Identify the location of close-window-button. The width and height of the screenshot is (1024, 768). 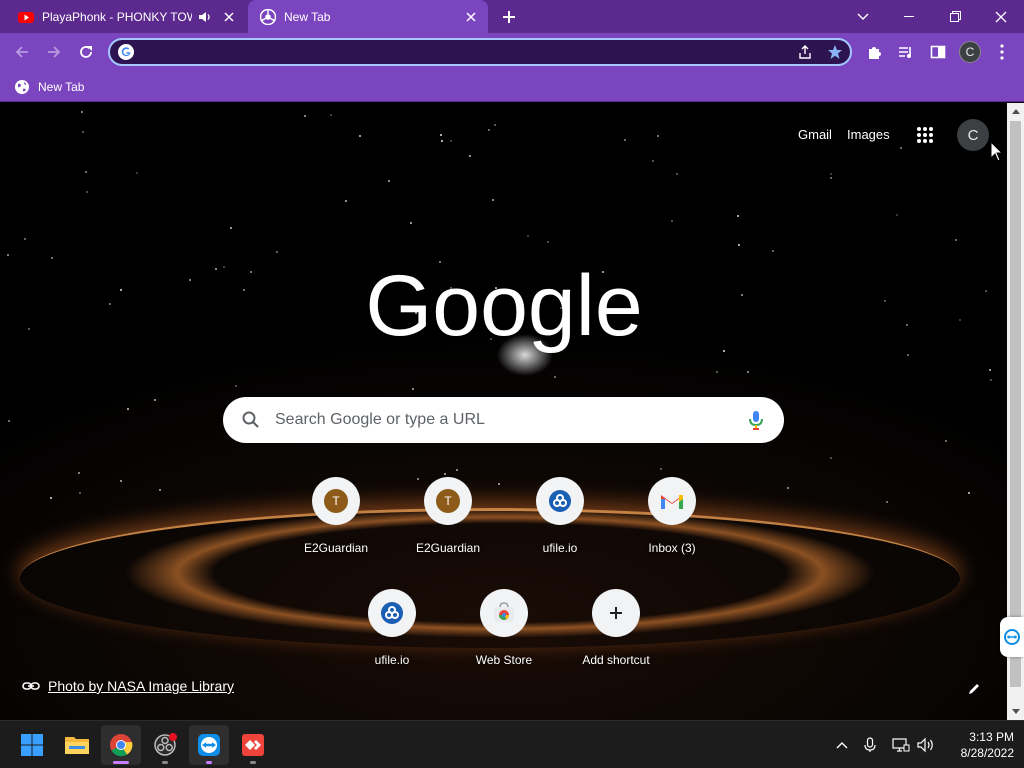
(1001, 16).